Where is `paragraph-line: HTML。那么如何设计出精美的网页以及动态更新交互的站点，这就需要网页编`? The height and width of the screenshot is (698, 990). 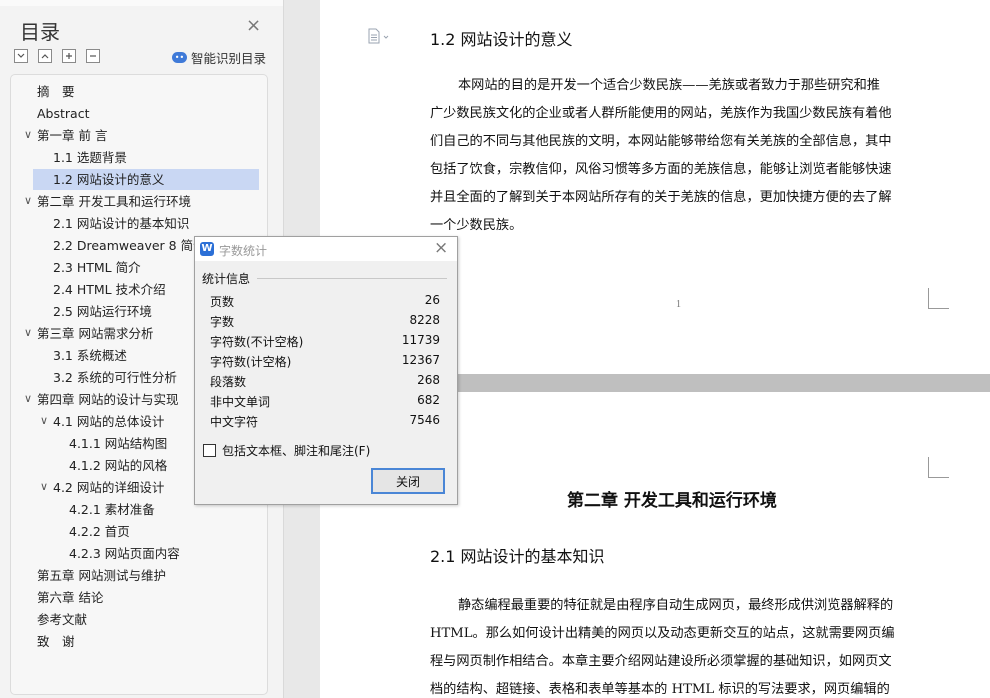
paragraph-line: HTML。那么如何设计出精美的网页以及动态更新交互的站点，这就需要网页编 is located at coordinates (662, 633).